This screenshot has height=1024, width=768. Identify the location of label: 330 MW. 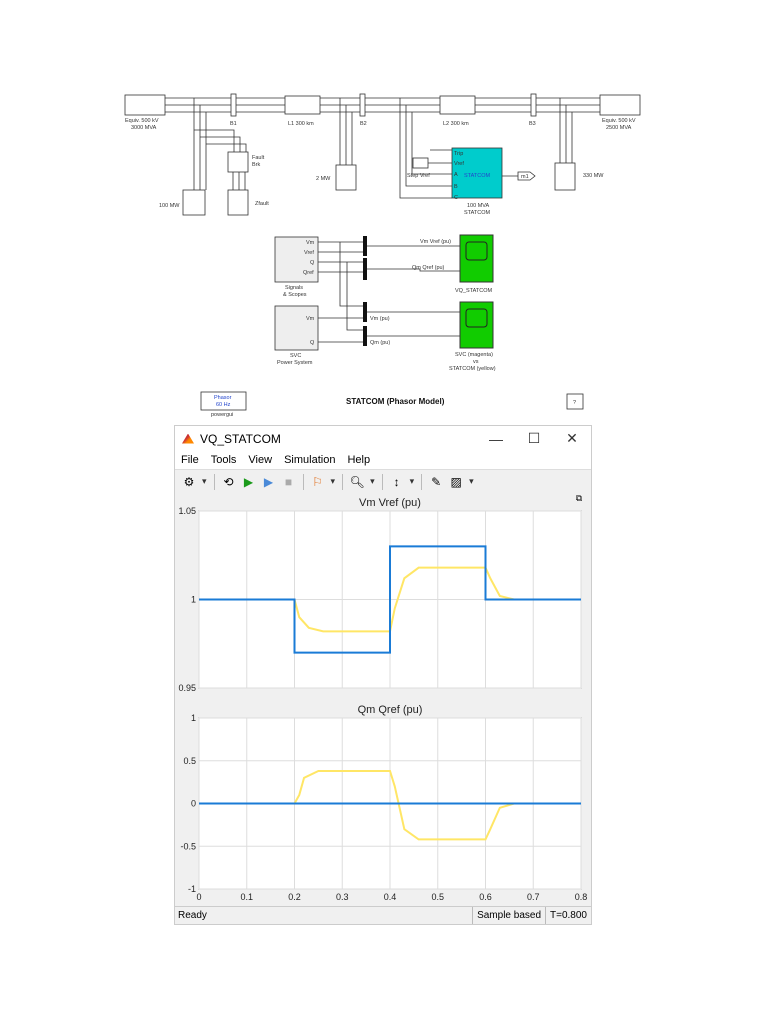
(593, 176).